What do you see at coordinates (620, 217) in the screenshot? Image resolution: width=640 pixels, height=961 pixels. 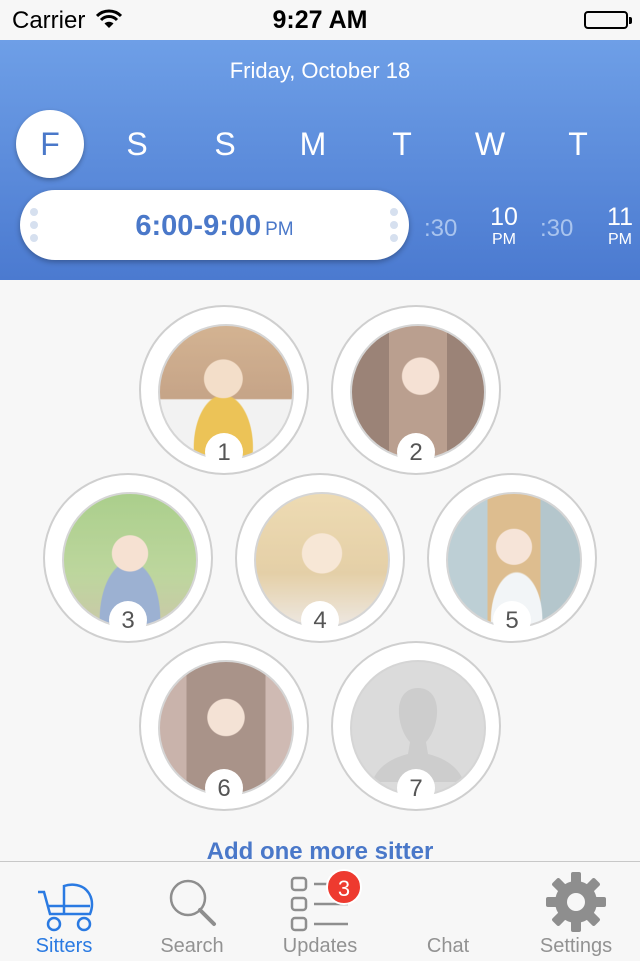 I see `timeline-hour-number: 11` at bounding box center [620, 217].